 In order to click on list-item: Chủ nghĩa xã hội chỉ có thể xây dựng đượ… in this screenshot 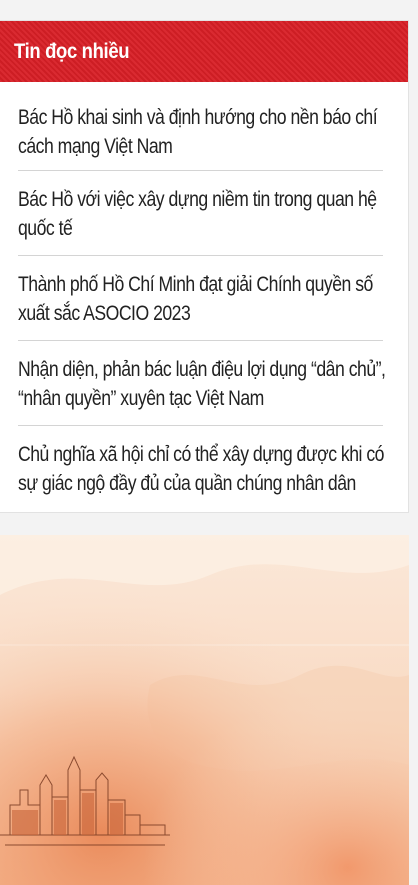, I will do `click(201, 468)`.